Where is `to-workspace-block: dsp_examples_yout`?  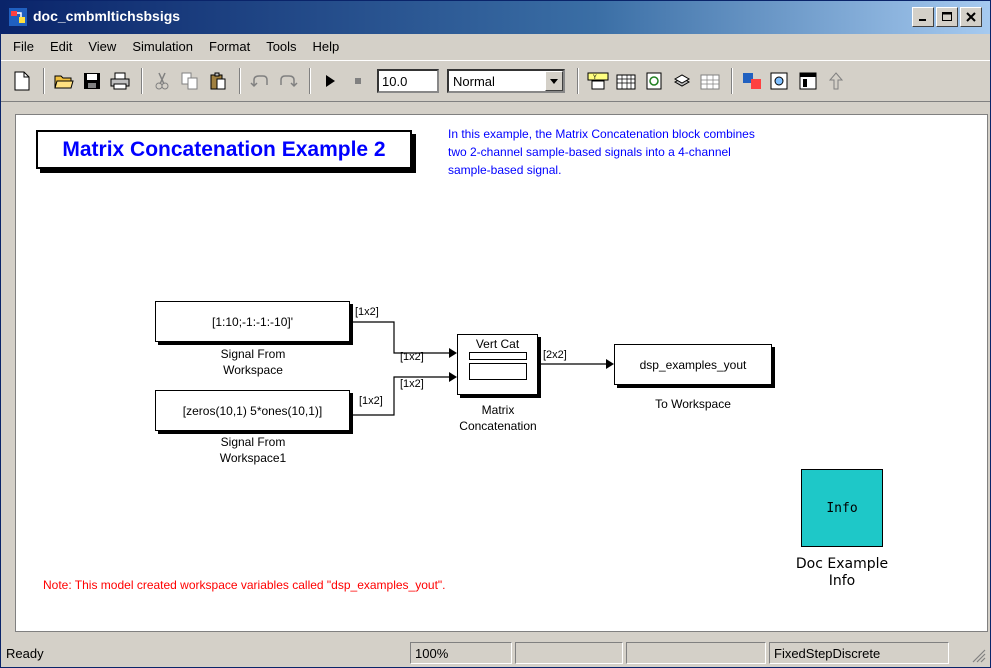 to-workspace-block: dsp_examples_yout is located at coordinates (693, 364).